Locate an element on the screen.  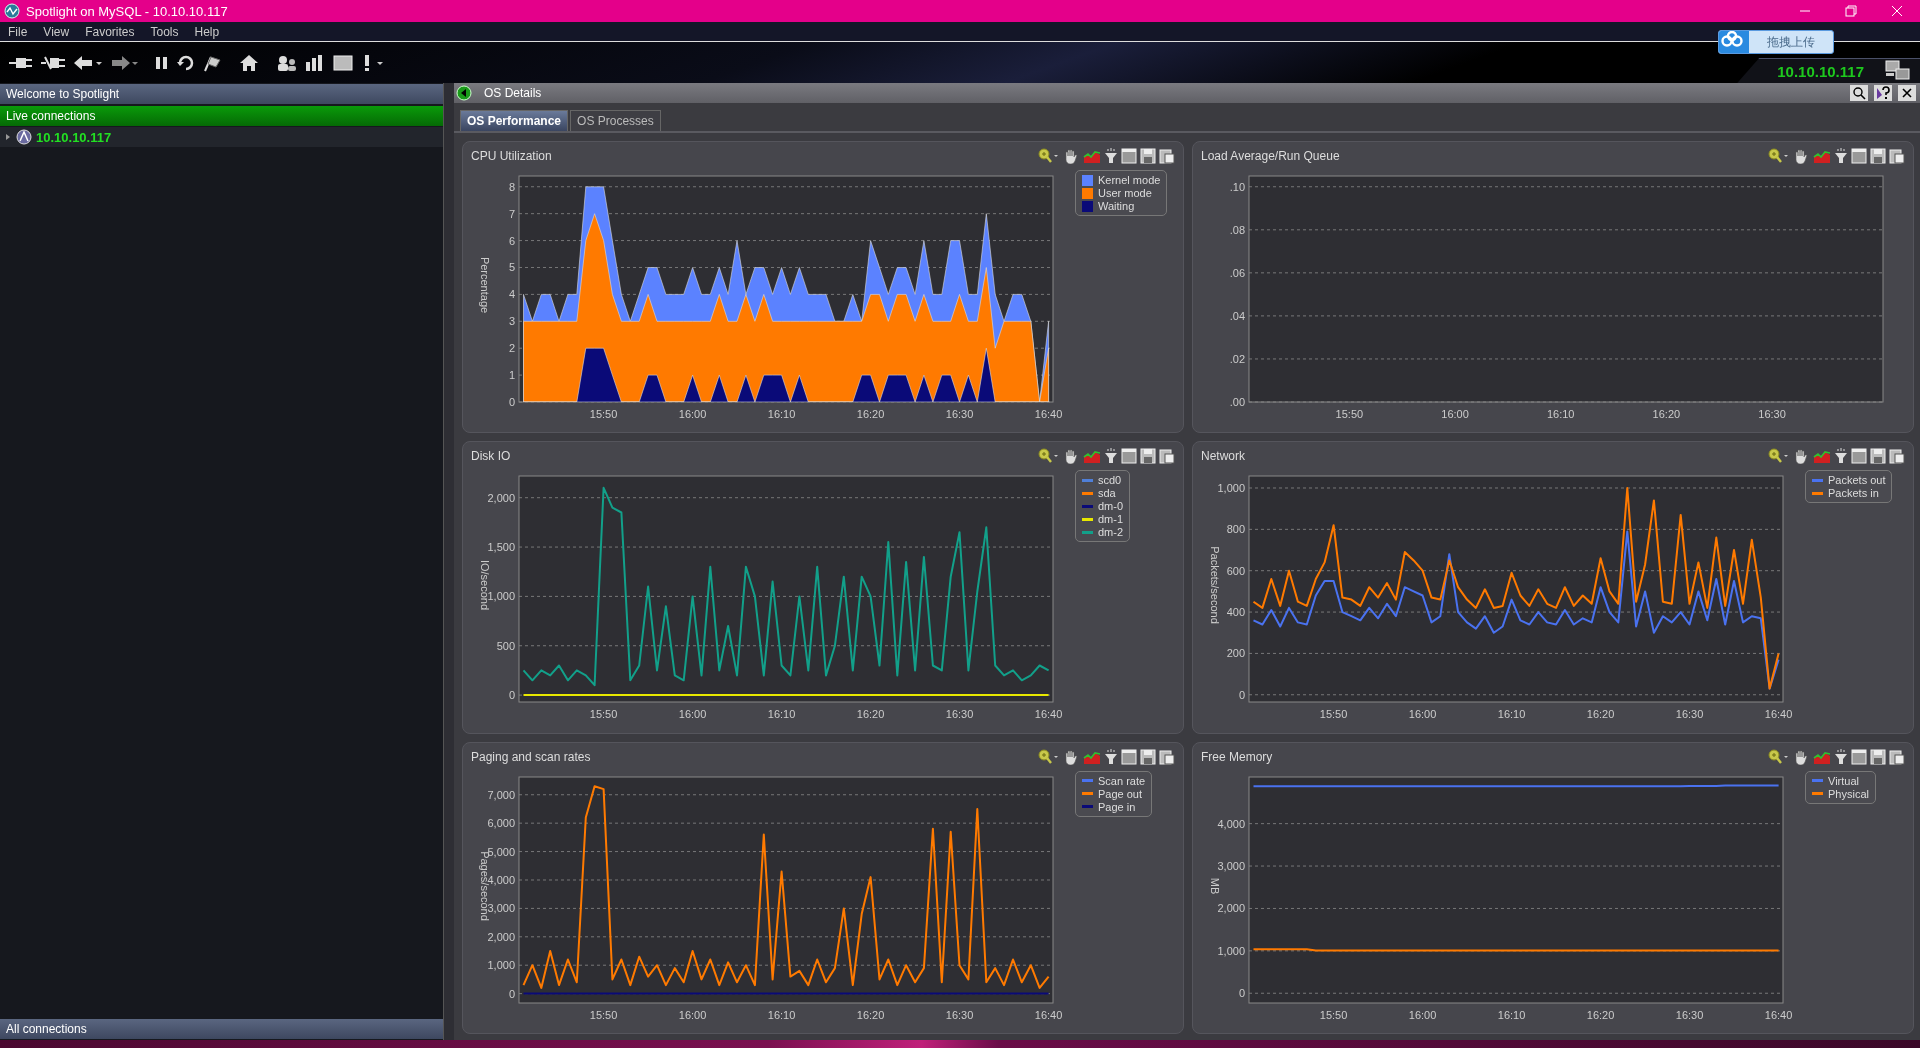
network-computers-icon is located at coordinates (1898, 71).